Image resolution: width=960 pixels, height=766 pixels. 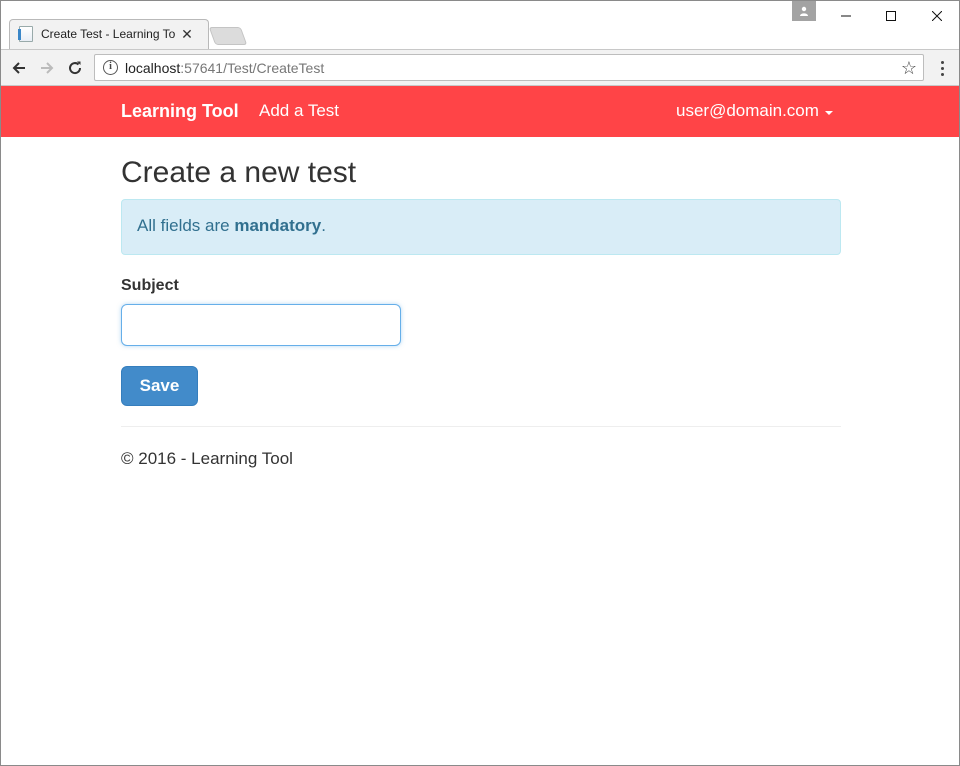 What do you see at coordinates (480, 25) in the screenshot?
I see `tab-strip: Create Test - Learning To ✕` at bounding box center [480, 25].